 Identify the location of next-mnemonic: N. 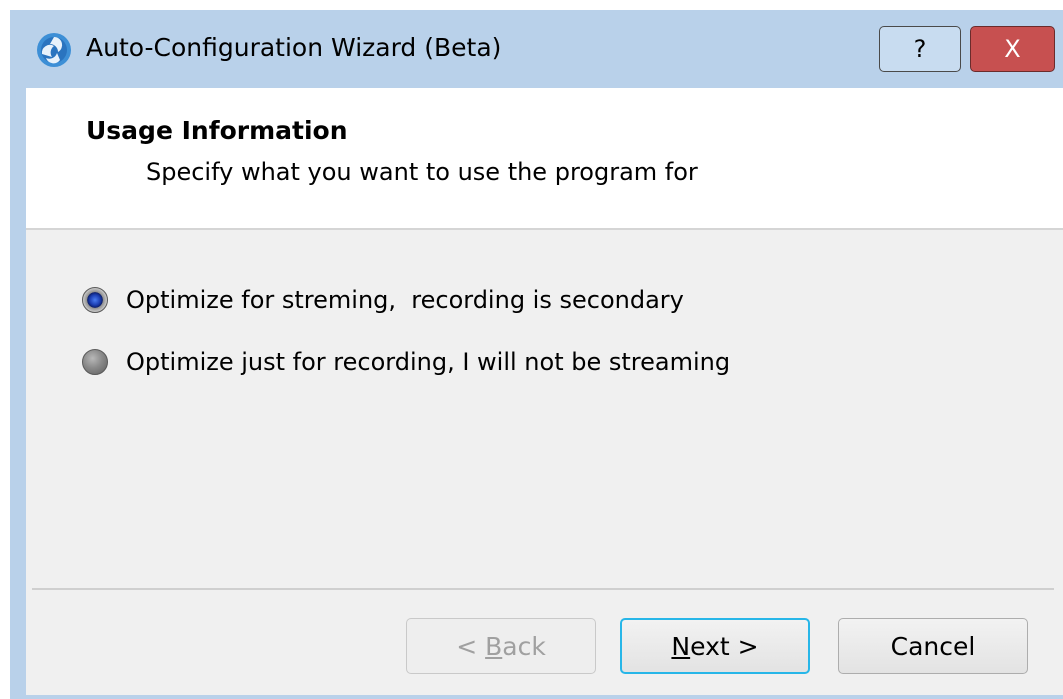
(681, 646).